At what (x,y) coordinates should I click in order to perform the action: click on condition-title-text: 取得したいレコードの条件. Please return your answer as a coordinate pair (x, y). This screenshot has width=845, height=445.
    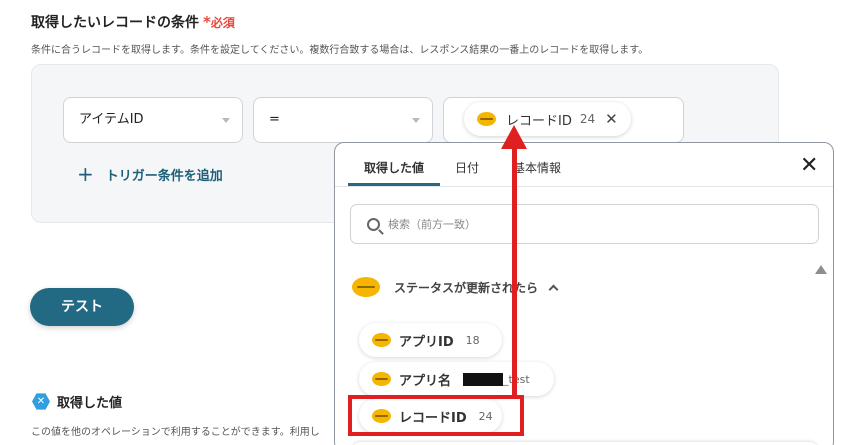
    Looking at the image, I should click on (115, 23).